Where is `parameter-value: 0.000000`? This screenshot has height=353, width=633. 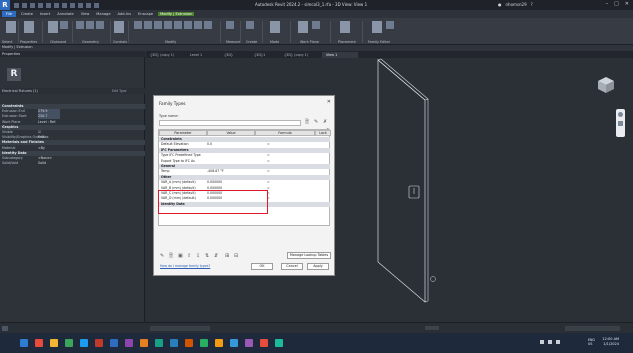 parameter-value: 0.000000 is located at coordinates (214, 182).